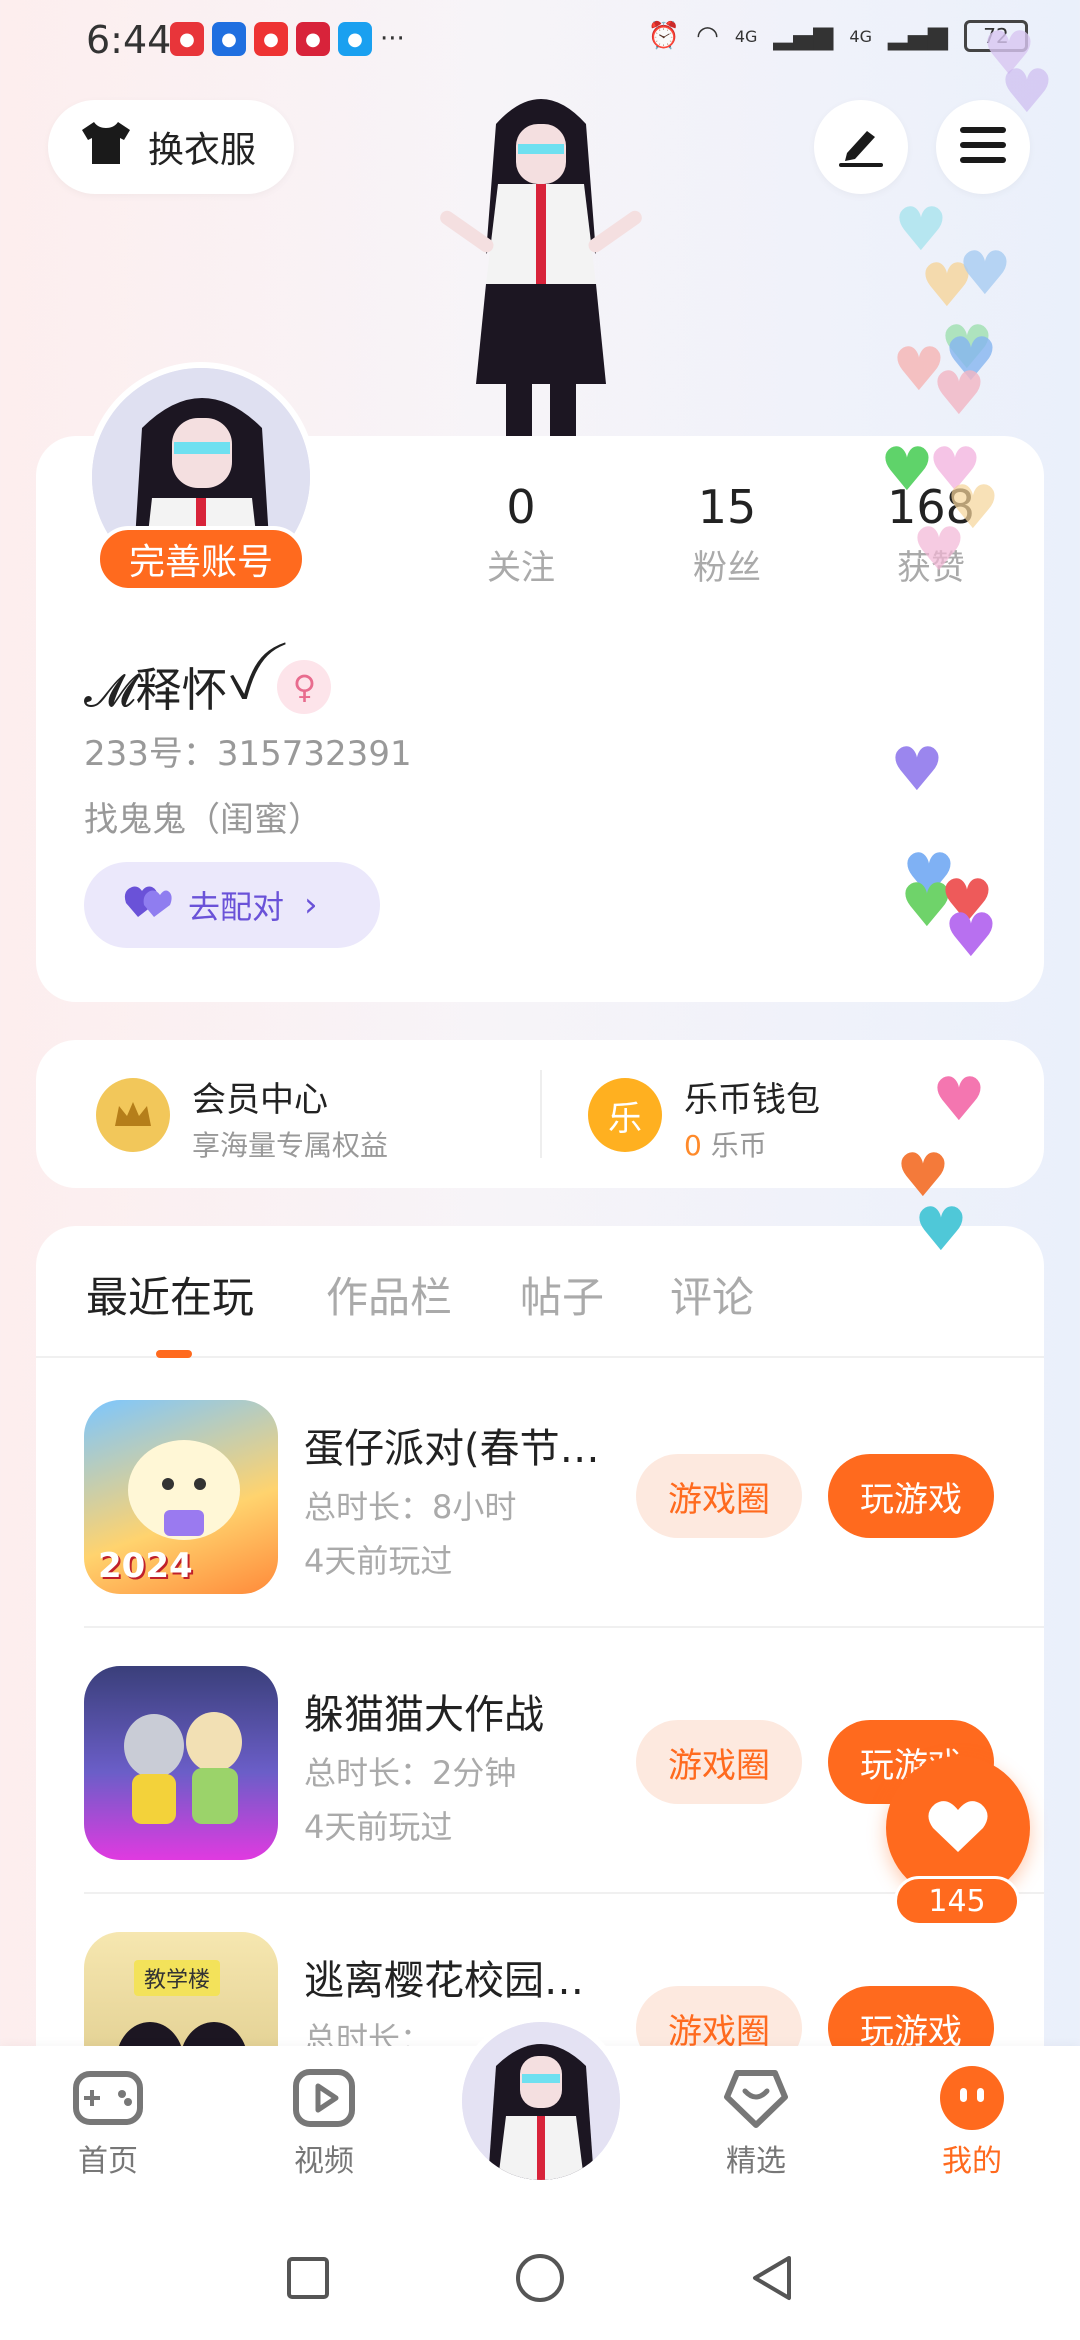 The height and width of the screenshot is (2340, 1080). I want to click on edit-button, so click(861, 147).